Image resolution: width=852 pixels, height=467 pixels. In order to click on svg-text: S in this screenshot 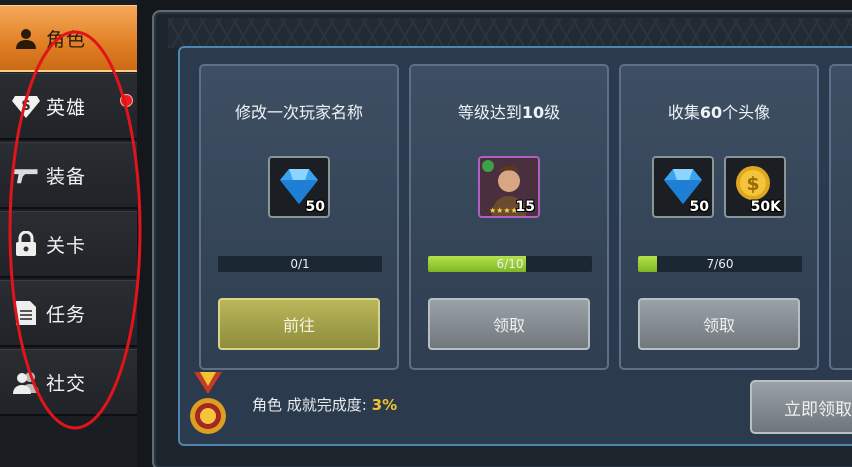, I will do `click(25, 106)`.